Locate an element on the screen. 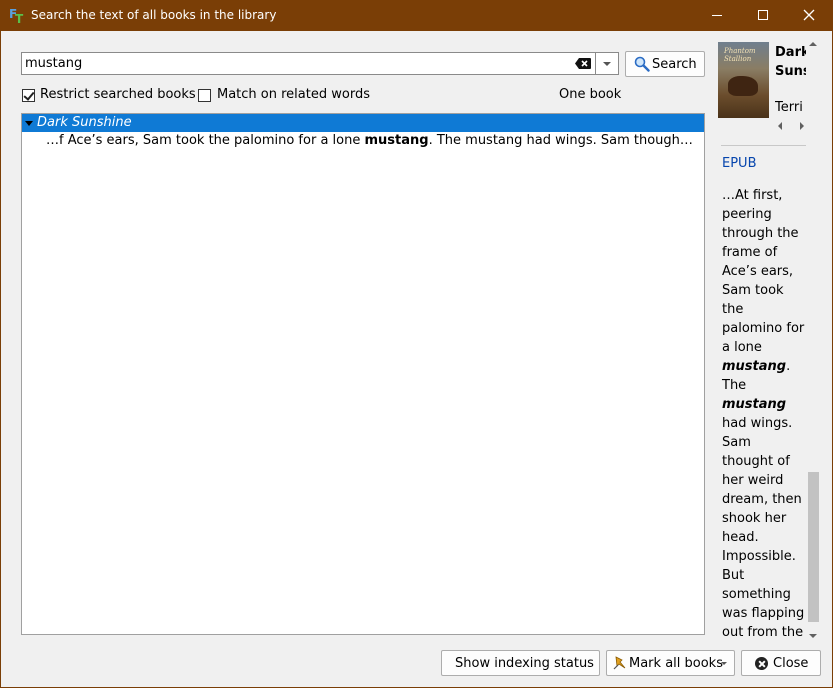 This screenshot has width=833, height=688. pin-icon is located at coordinates (619, 663).